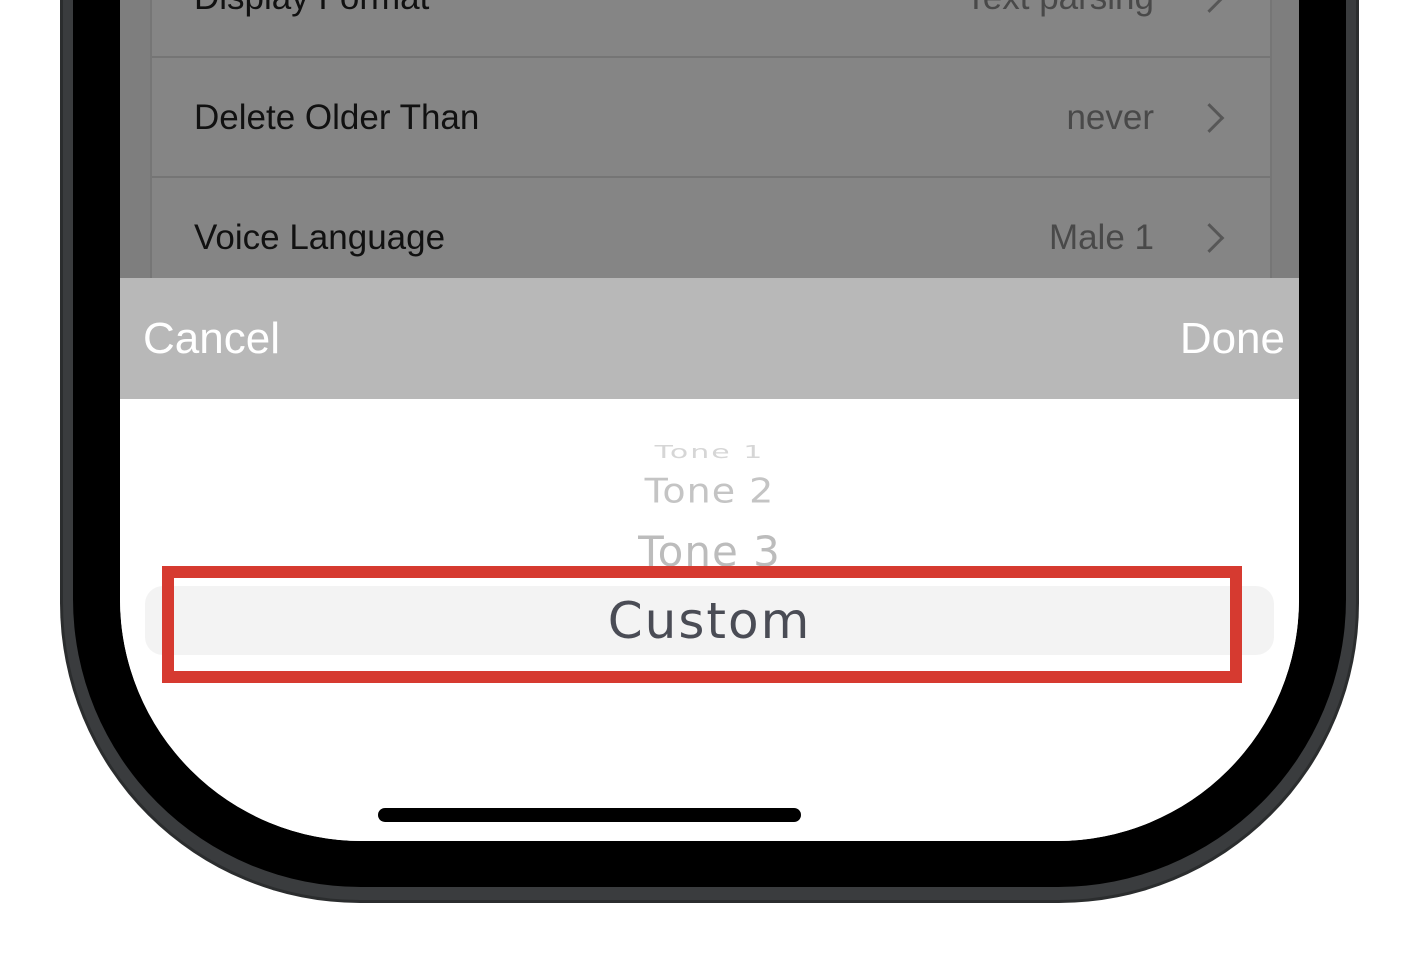 Image resolution: width=1419 pixels, height=964 pixels. I want to click on picker-toolbar: Cancel Done, so click(709, 338).